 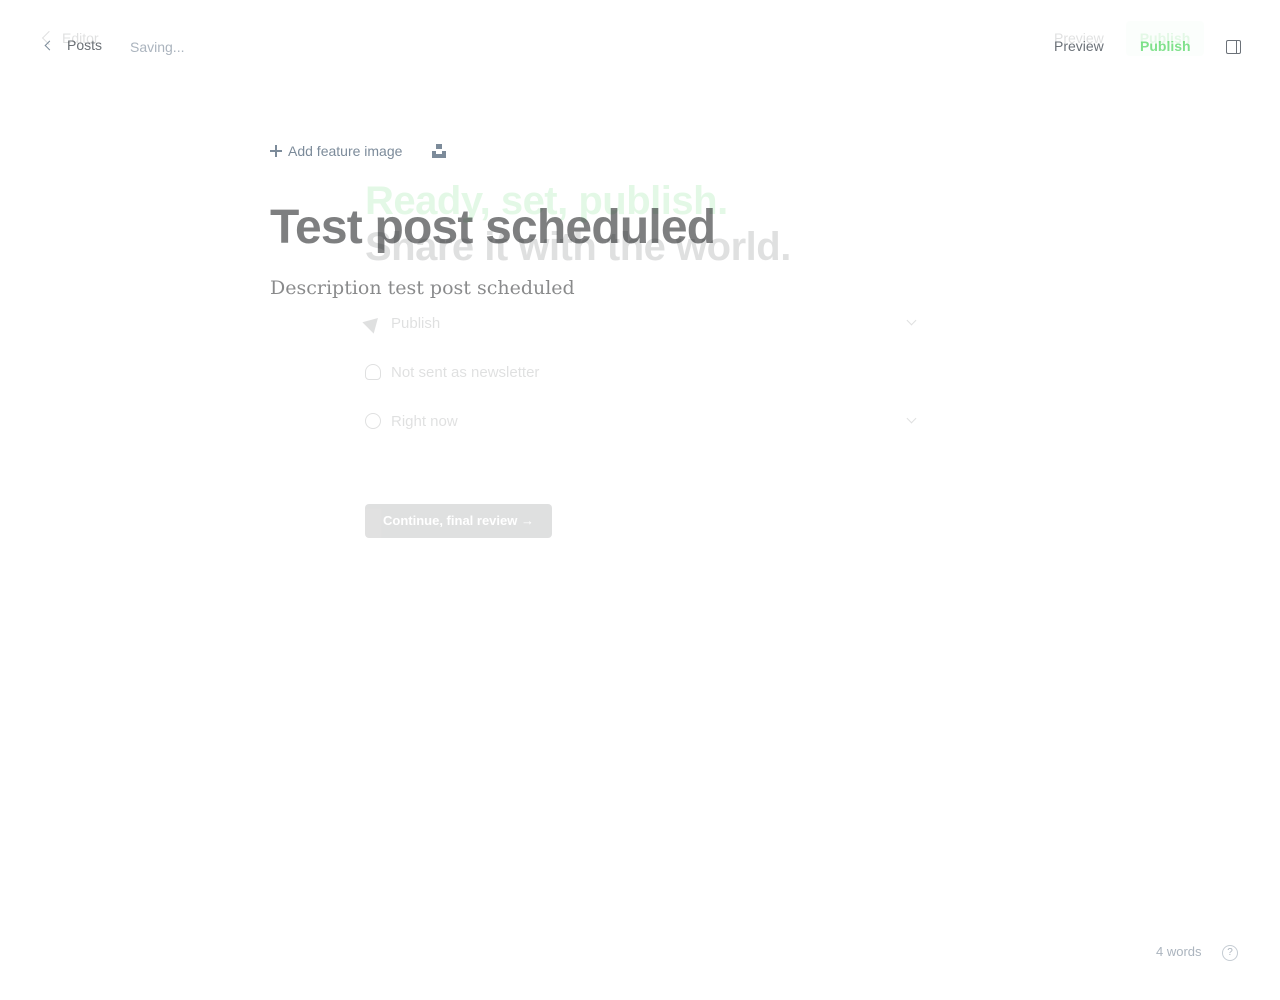 I want to click on clock-icon, so click(x=373, y=421).